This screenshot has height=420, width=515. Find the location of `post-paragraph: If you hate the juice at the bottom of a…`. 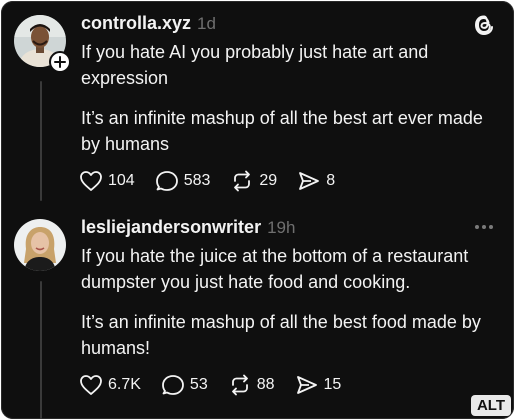

post-paragraph: If you hate the juice at the bottom of a… is located at coordinates (275, 269).